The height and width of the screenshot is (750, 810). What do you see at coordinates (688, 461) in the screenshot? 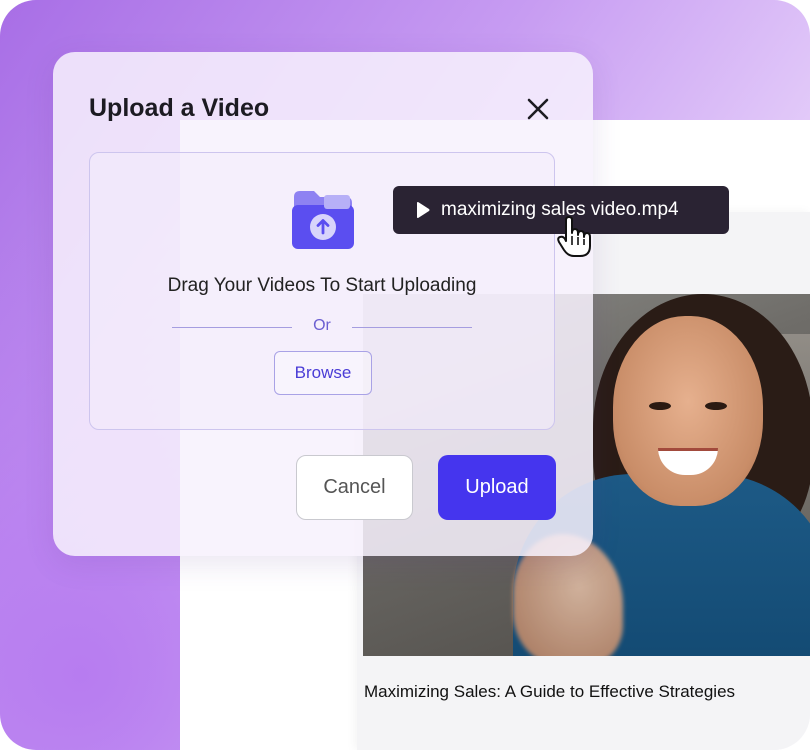
I see `presenter-smile` at bounding box center [688, 461].